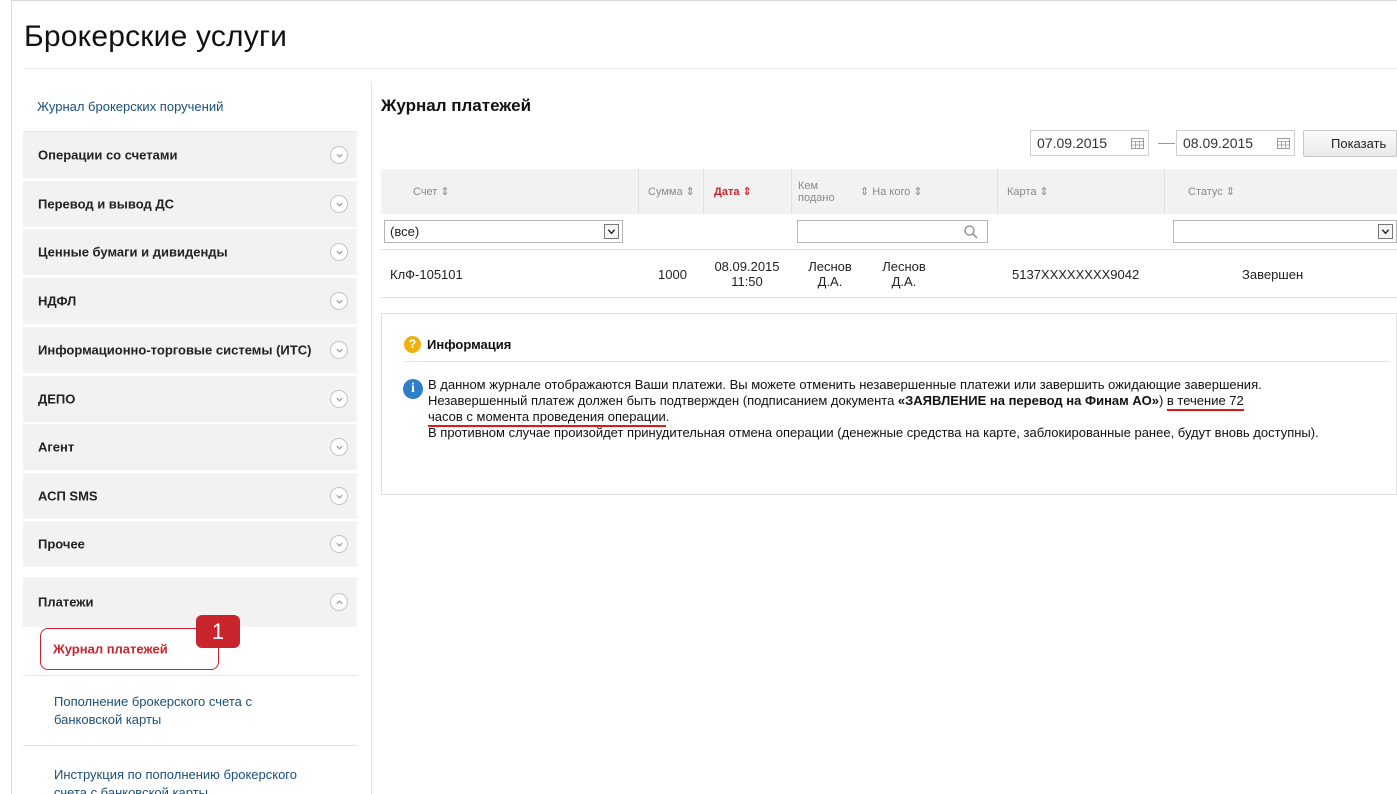 The height and width of the screenshot is (794, 1397). What do you see at coordinates (1076, 274) in the screenshot?
I see `cell-card: 5137XXXXXXXX9042` at bounding box center [1076, 274].